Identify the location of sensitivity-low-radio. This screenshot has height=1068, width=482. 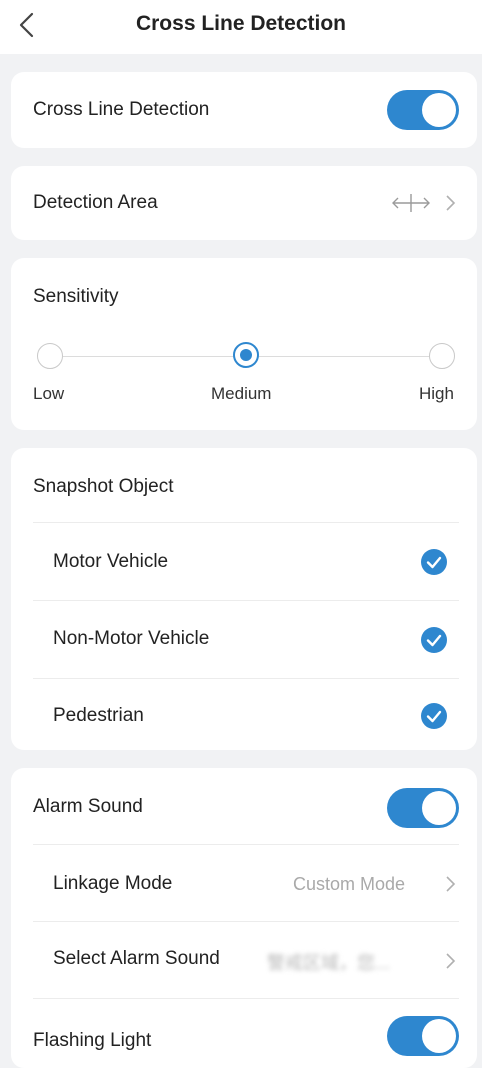
(50, 356).